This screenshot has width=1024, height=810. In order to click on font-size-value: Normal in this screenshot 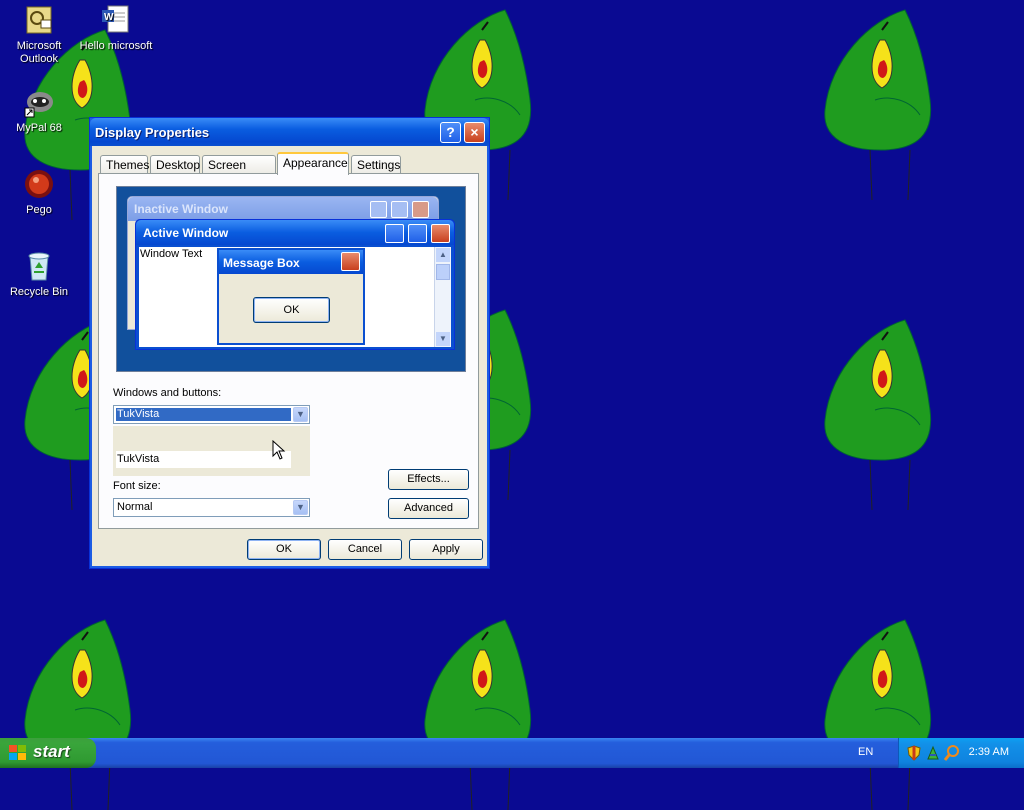, I will do `click(135, 507)`.